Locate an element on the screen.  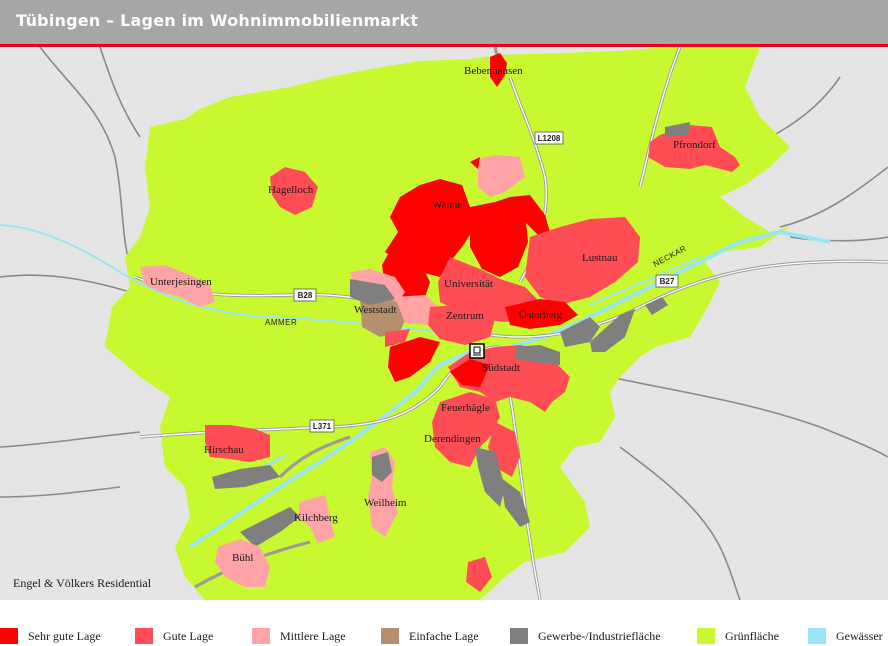
label-bebenhausen: Bebenhausen is located at coordinates (493, 71).